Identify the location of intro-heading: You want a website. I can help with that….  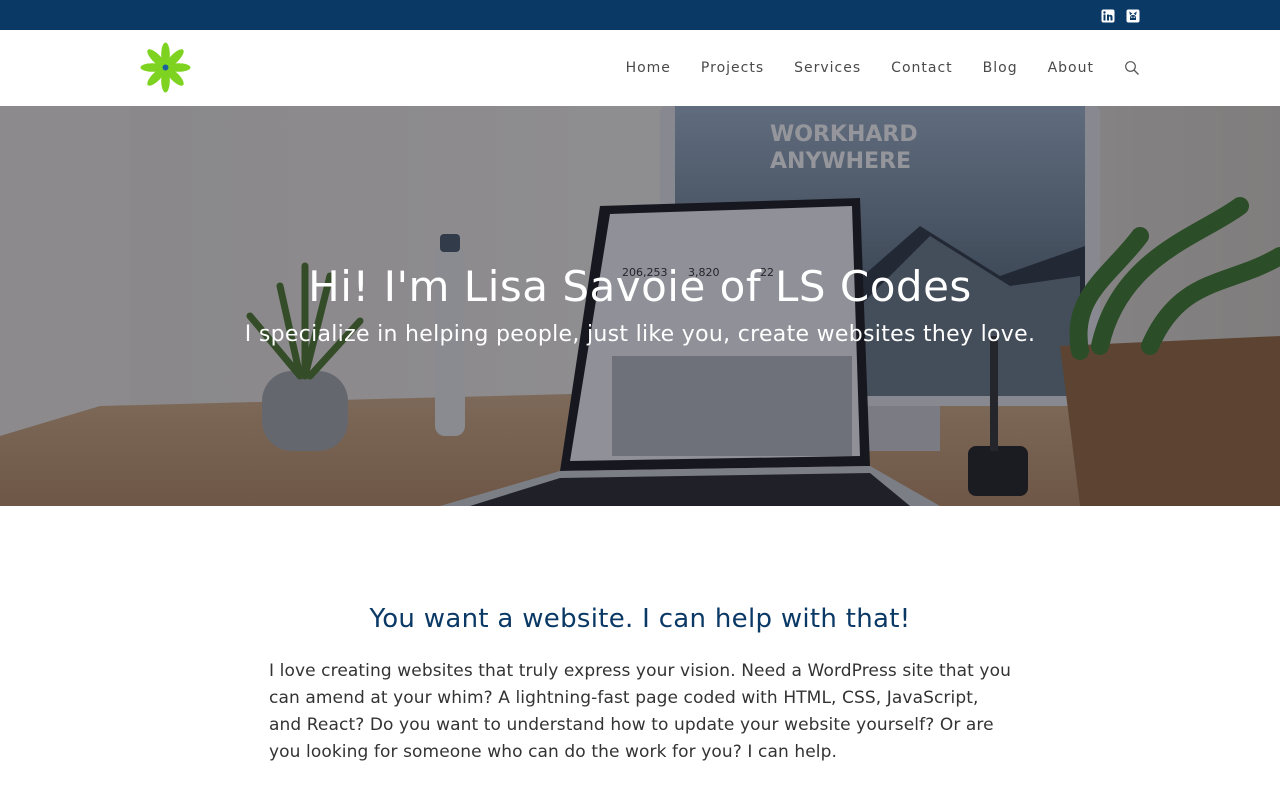
(640, 619).